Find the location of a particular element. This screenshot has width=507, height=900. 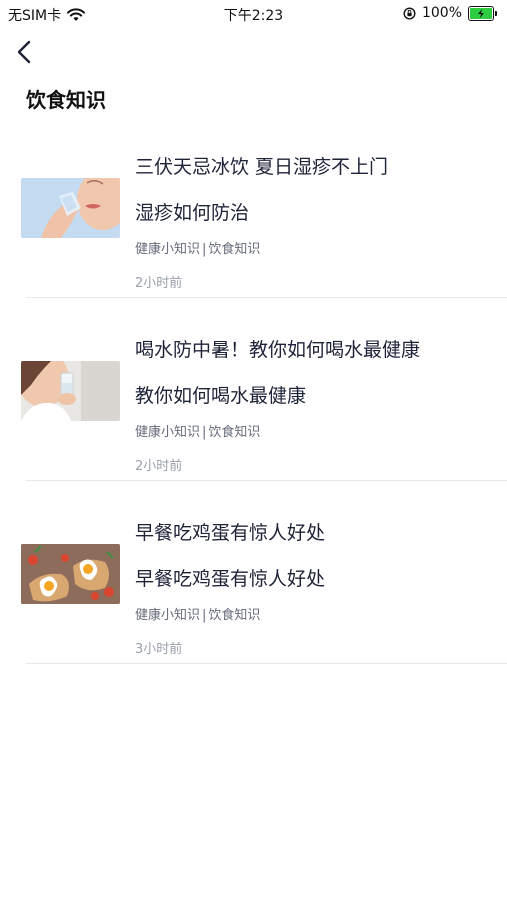

status-right: 100% is located at coordinates (450, 13).